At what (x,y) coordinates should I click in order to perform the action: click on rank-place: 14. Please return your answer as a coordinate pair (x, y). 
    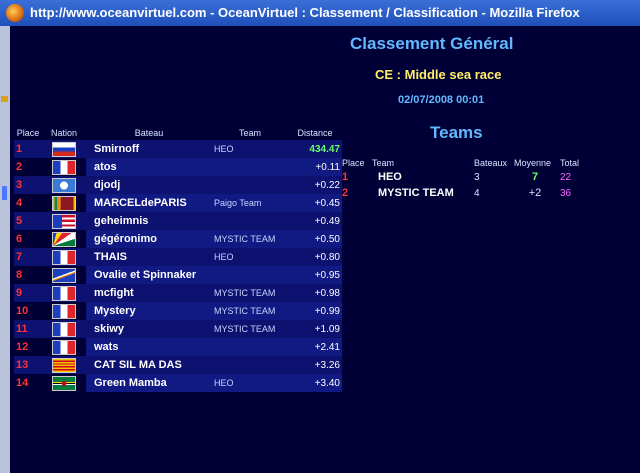
    Looking at the image, I should click on (22, 383).